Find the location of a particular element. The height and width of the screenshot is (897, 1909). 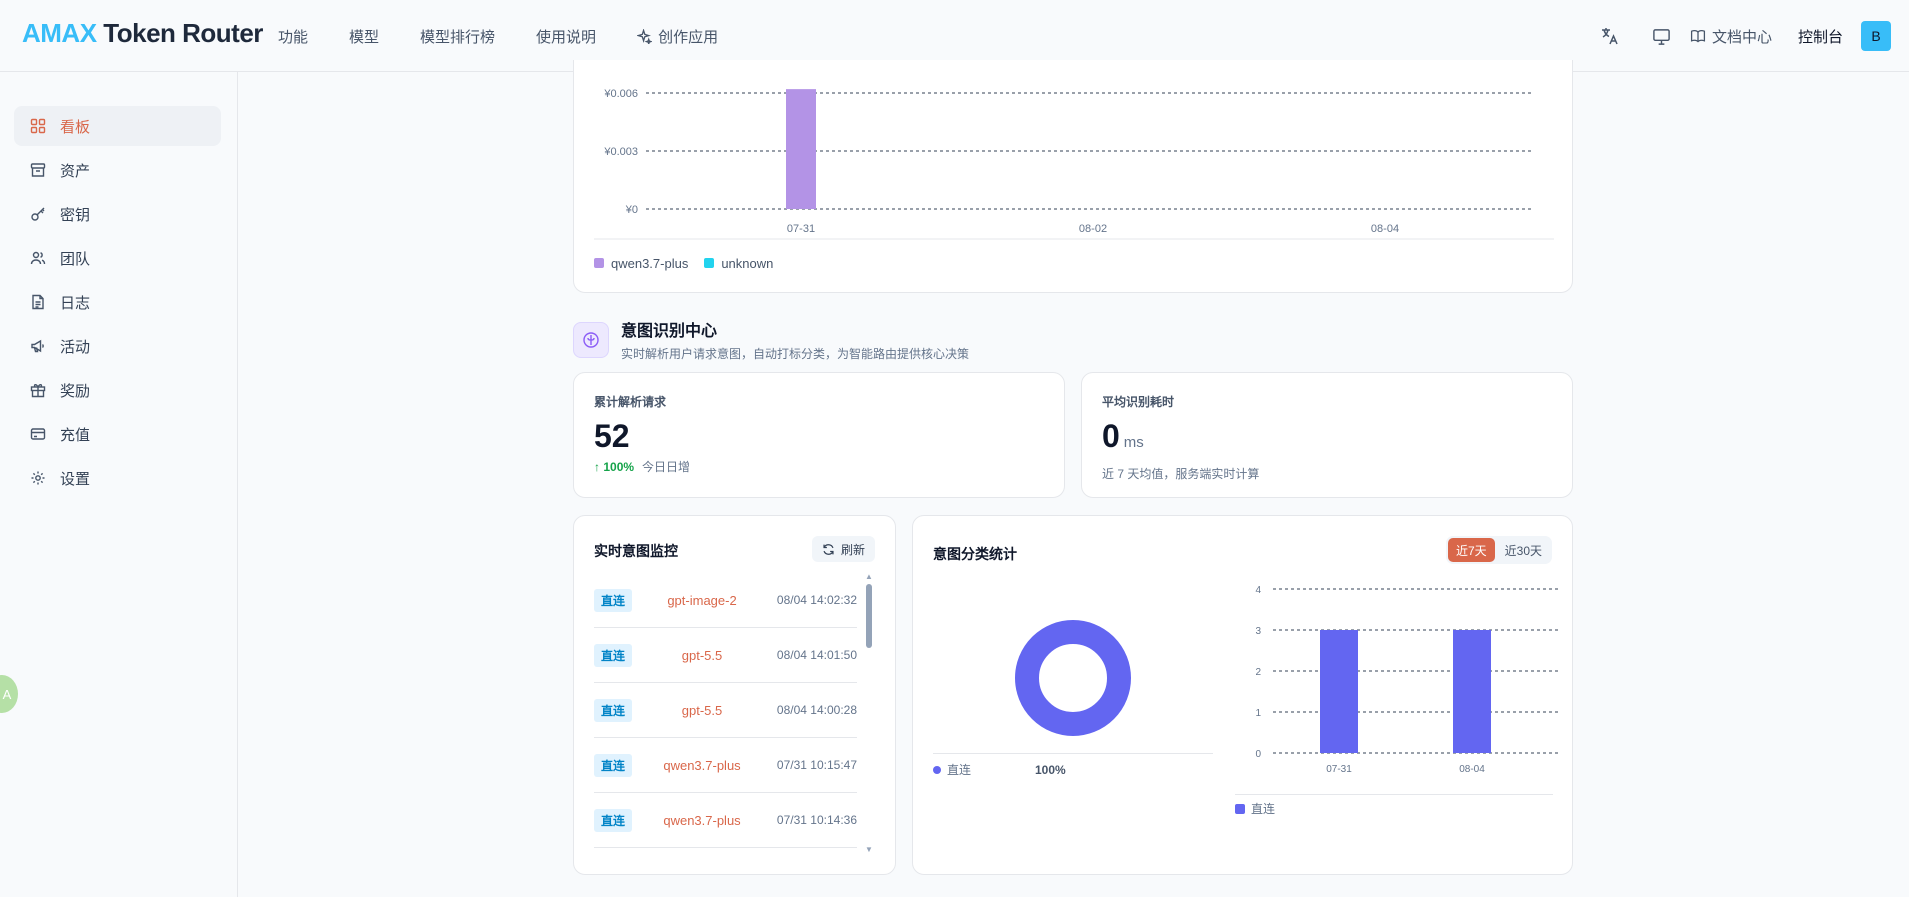

model-name: gpt-image-2 is located at coordinates (702, 600).